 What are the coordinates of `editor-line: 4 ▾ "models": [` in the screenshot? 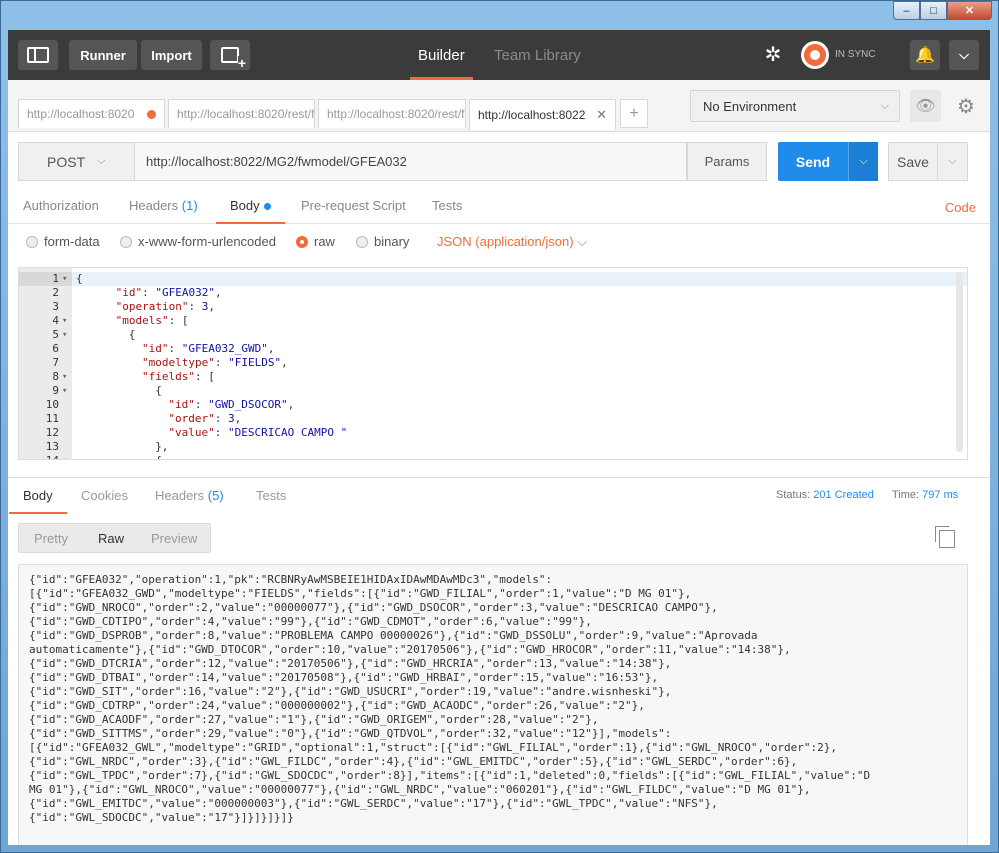 It's located at (493, 321).